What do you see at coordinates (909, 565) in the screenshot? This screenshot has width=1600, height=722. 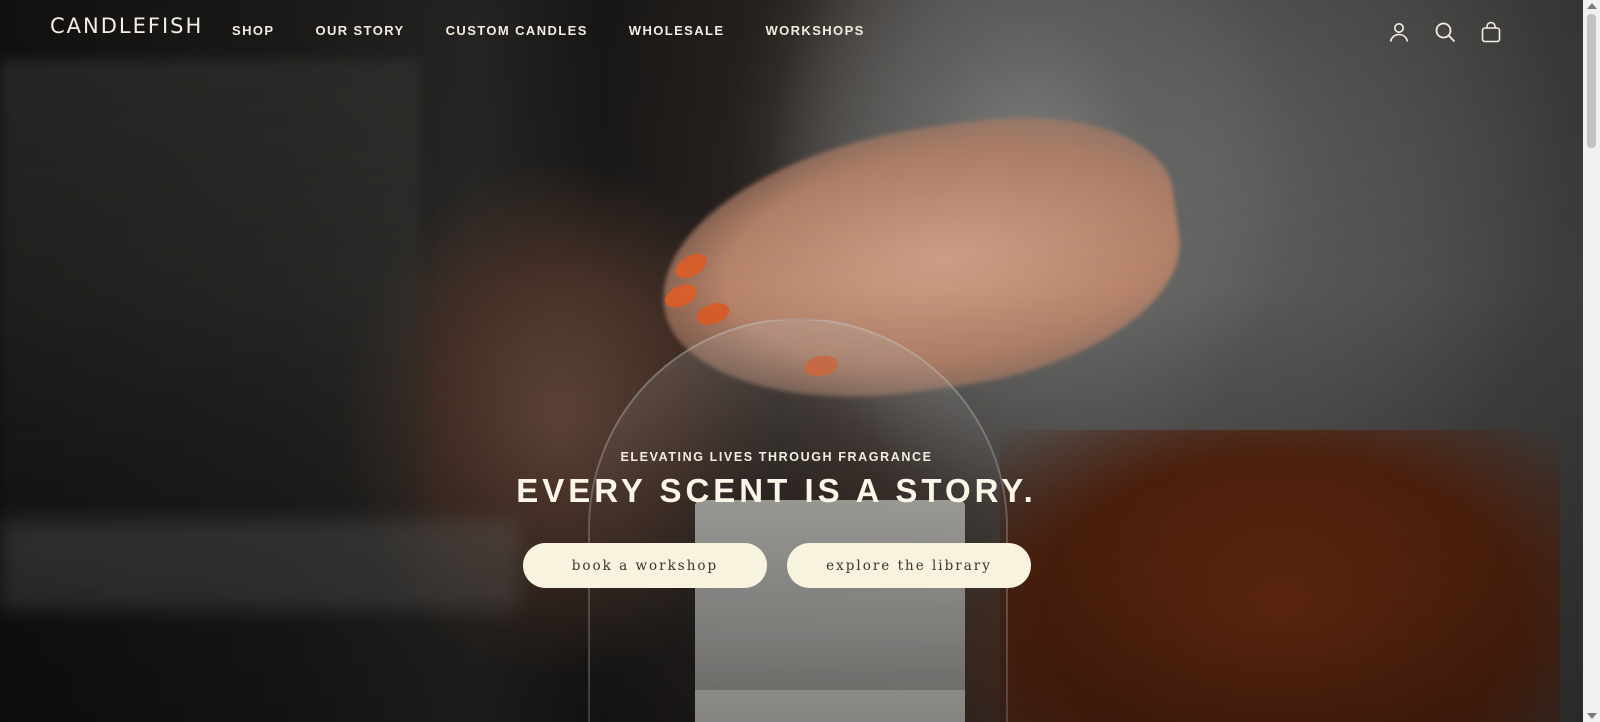 I see `explore-library-button: explore the library` at bounding box center [909, 565].